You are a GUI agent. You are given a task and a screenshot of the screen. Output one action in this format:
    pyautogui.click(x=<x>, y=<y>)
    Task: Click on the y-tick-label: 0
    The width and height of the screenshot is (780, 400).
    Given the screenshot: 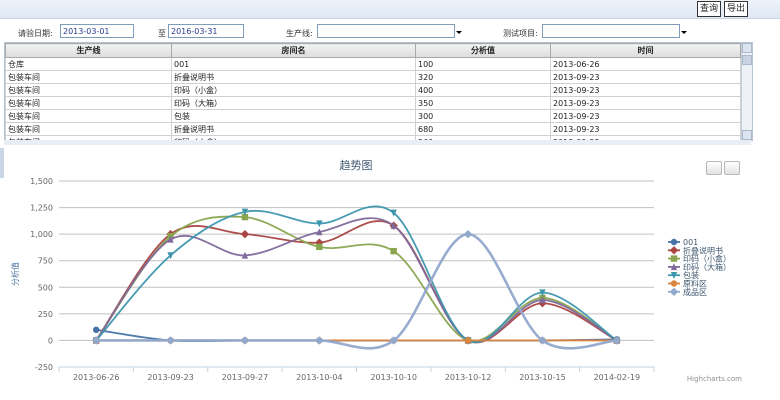 What is the action you would take?
    pyautogui.click(x=50, y=340)
    